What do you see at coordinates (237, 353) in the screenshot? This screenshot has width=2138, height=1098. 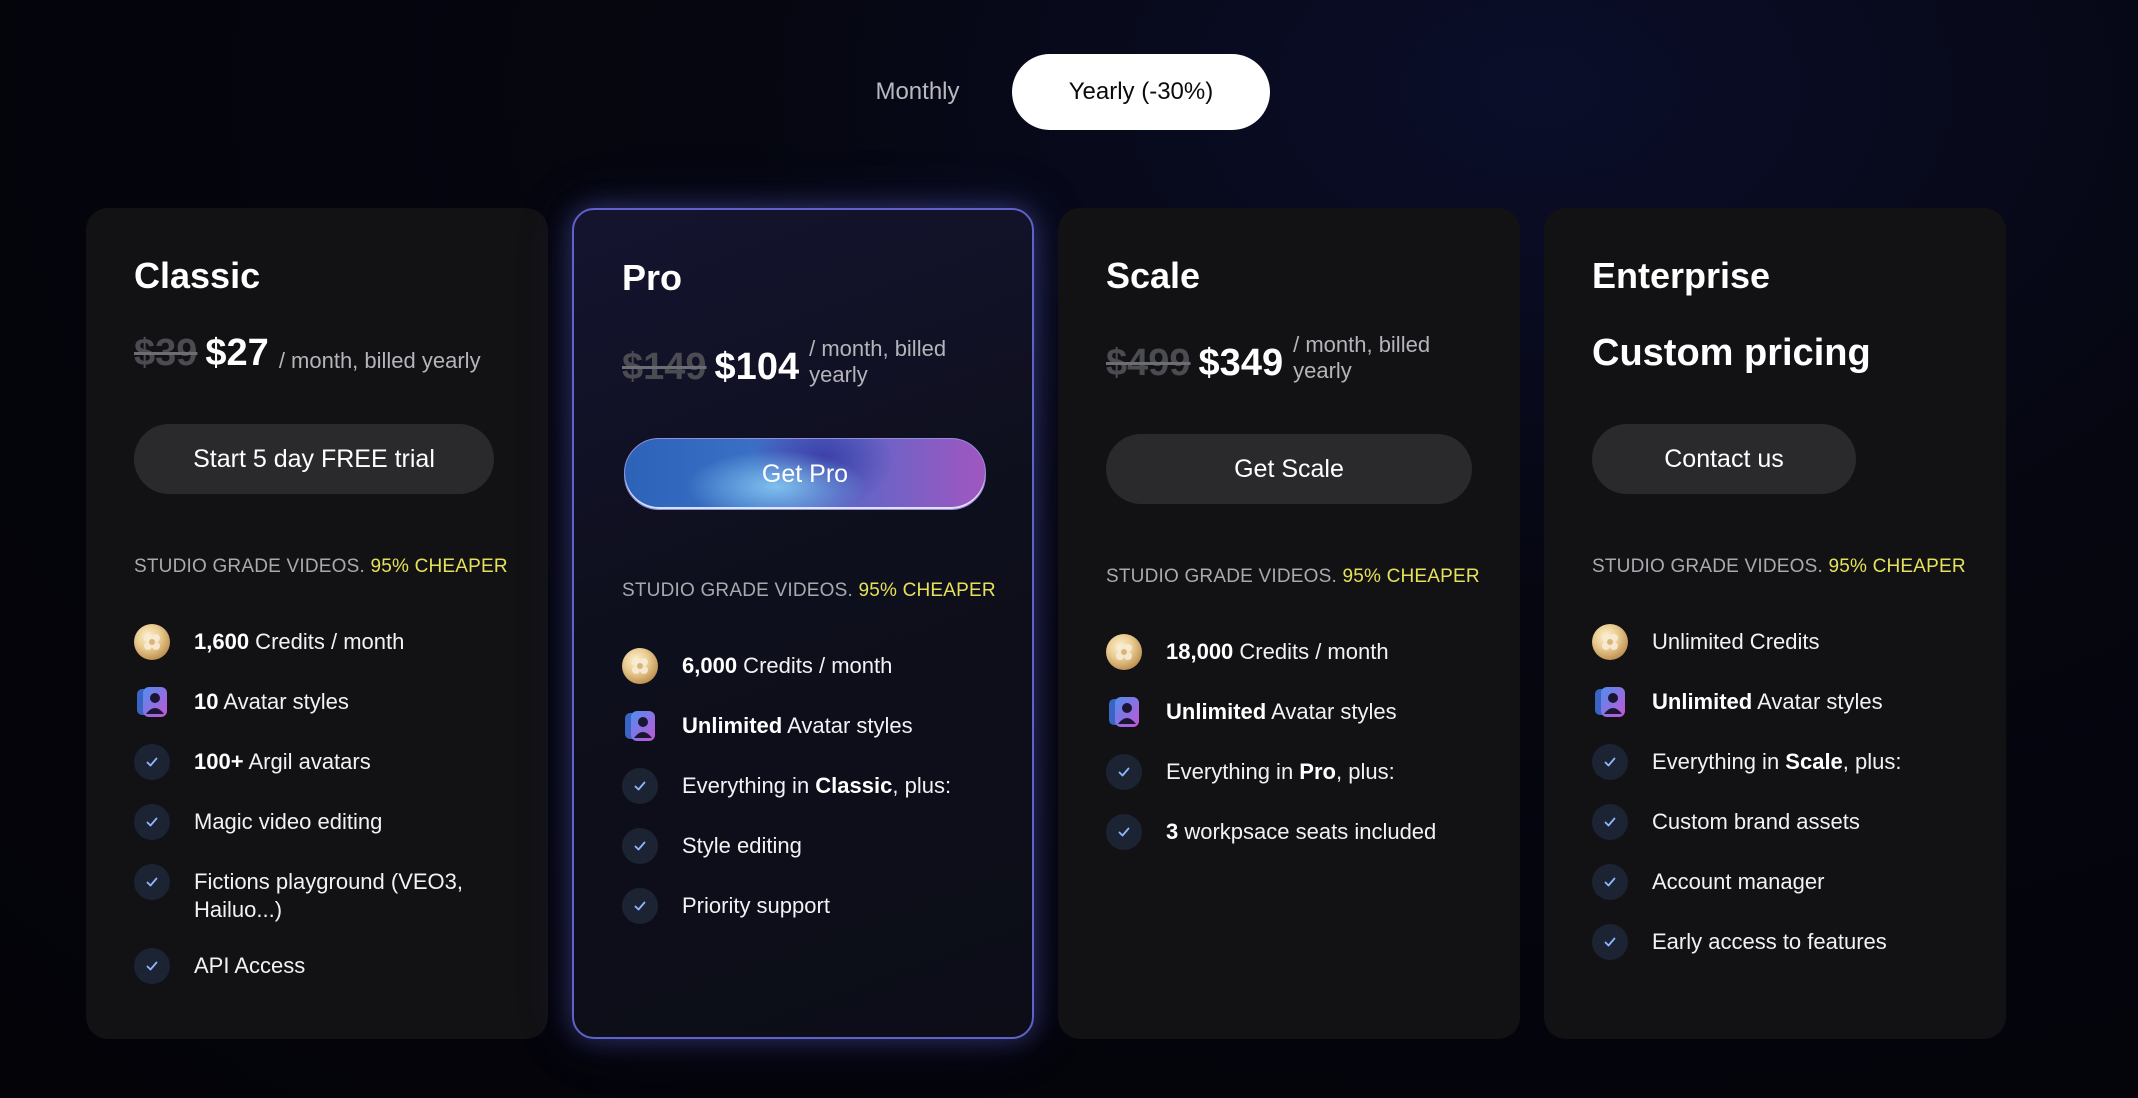 I see `current-price: $27` at bounding box center [237, 353].